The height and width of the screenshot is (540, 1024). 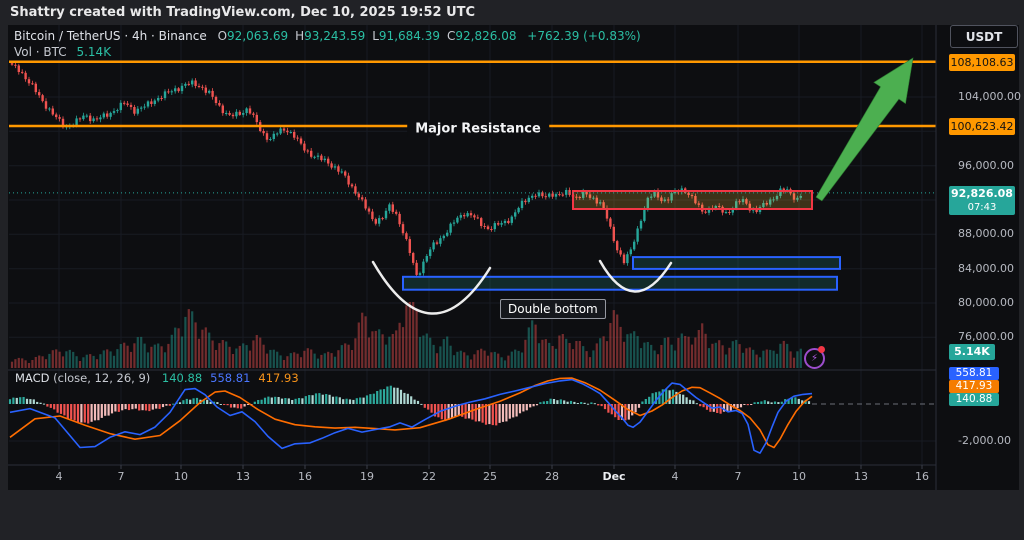 What do you see at coordinates (552, 476) in the screenshot?
I see `time-axis-label: 28` at bounding box center [552, 476].